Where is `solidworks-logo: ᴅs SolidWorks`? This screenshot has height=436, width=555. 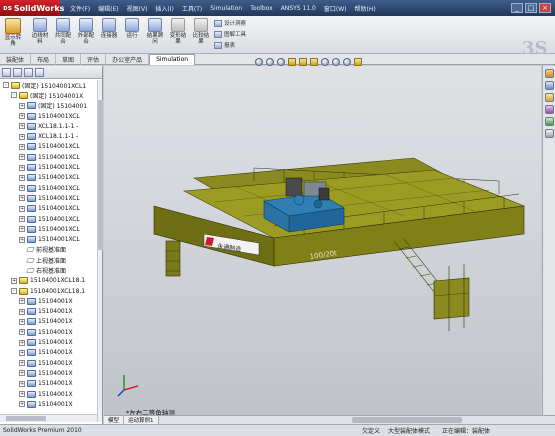 solidworks-logo: ᴅs SolidWorks is located at coordinates (32, 8).